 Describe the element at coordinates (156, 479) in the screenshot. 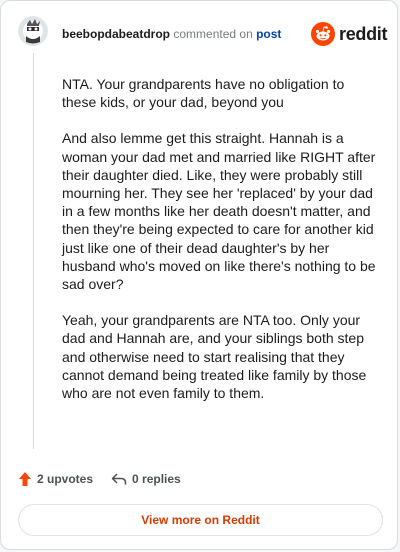

I see `reply-count: 0 replies` at that location.